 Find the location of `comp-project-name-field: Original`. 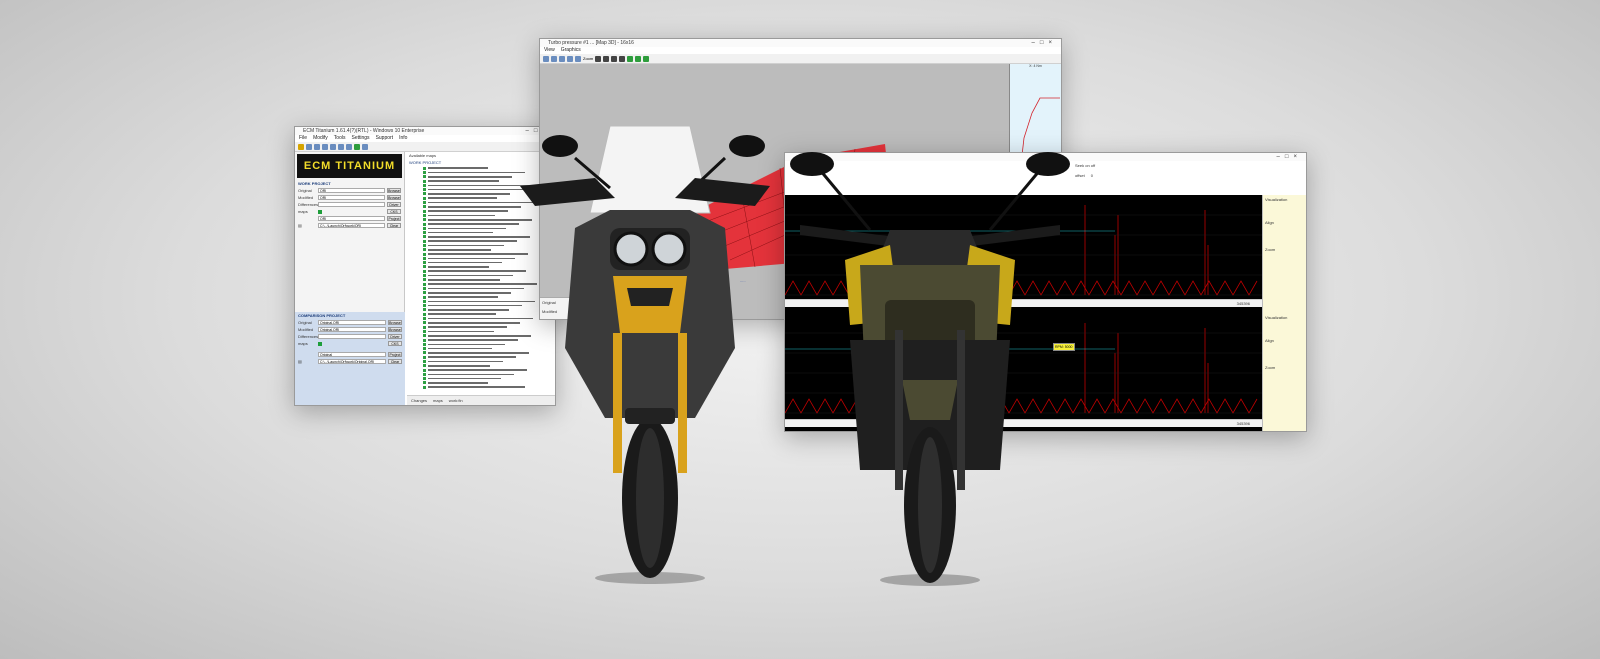

comp-project-name-field: Original is located at coordinates (352, 354).